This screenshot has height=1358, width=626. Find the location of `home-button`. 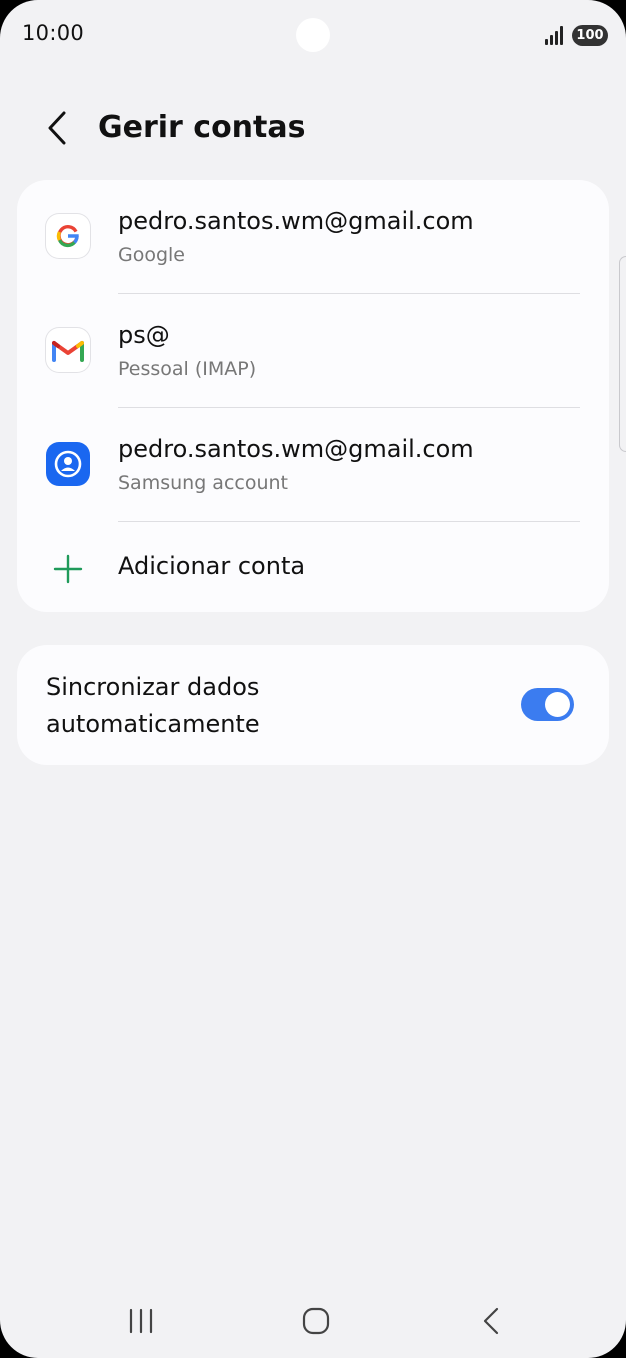

home-button is located at coordinates (316, 1321).